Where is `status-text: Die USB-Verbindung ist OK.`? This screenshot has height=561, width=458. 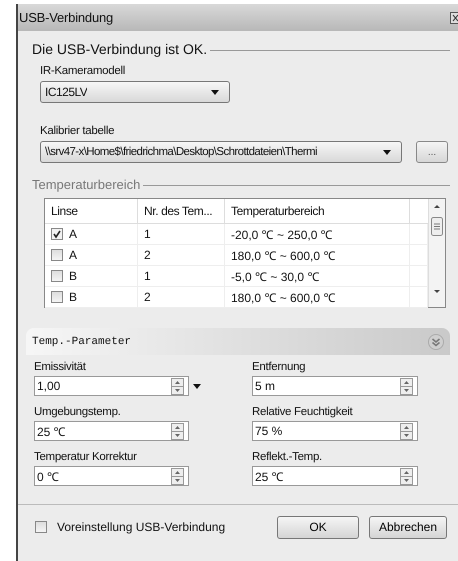 status-text: Die USB-Verbindung ist OK. is located at coordinates (120, 49).